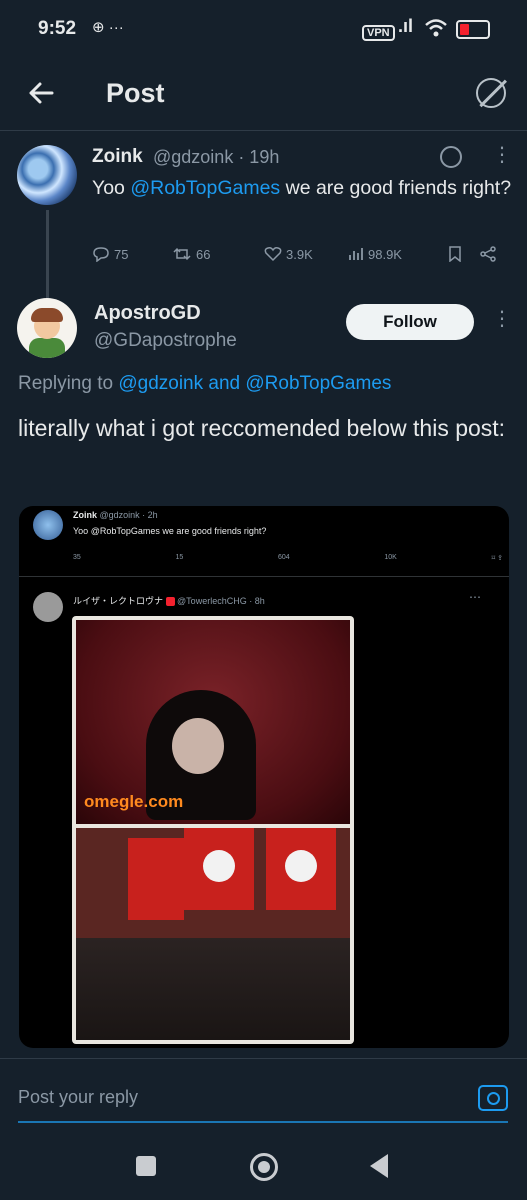 This screenshot has height=1200, width=527. What do you see at coordinates (135, 93) in the screenshot?
I see `page-title: Post` at bounding box center [135, 93].